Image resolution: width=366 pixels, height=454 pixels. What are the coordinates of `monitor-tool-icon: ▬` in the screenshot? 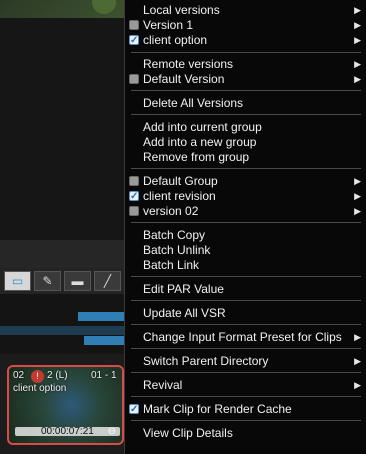 It's located at (77, 281).